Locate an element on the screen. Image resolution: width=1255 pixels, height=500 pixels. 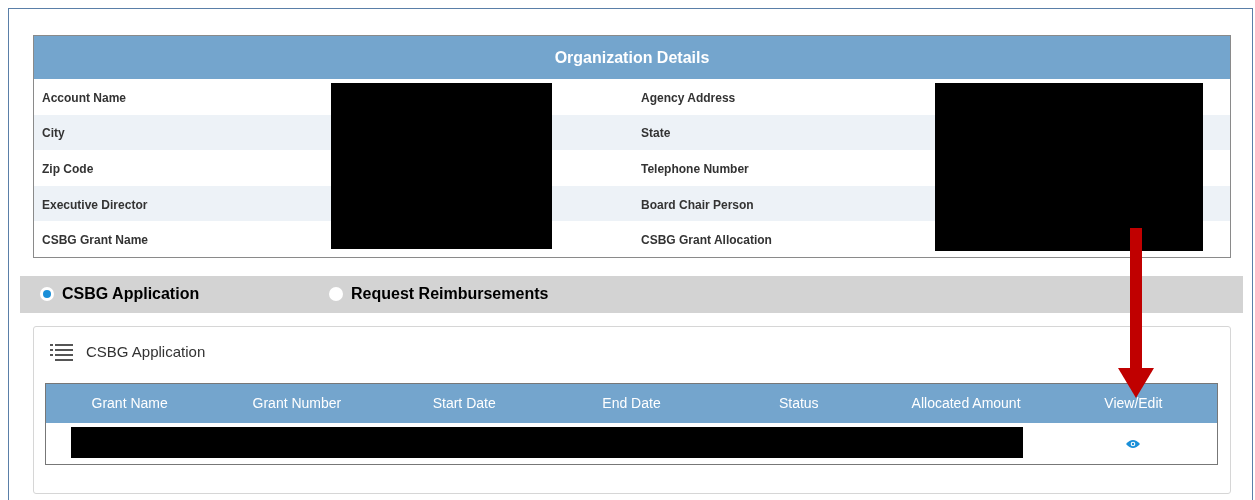
radio-option: CSBG Application is located at coordinates (184, 294).